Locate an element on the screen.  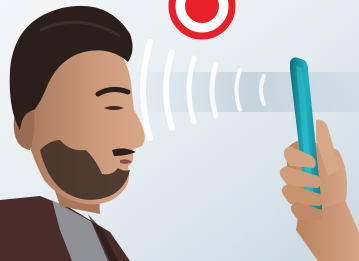
signal-band is located at coordinates (249, 92).